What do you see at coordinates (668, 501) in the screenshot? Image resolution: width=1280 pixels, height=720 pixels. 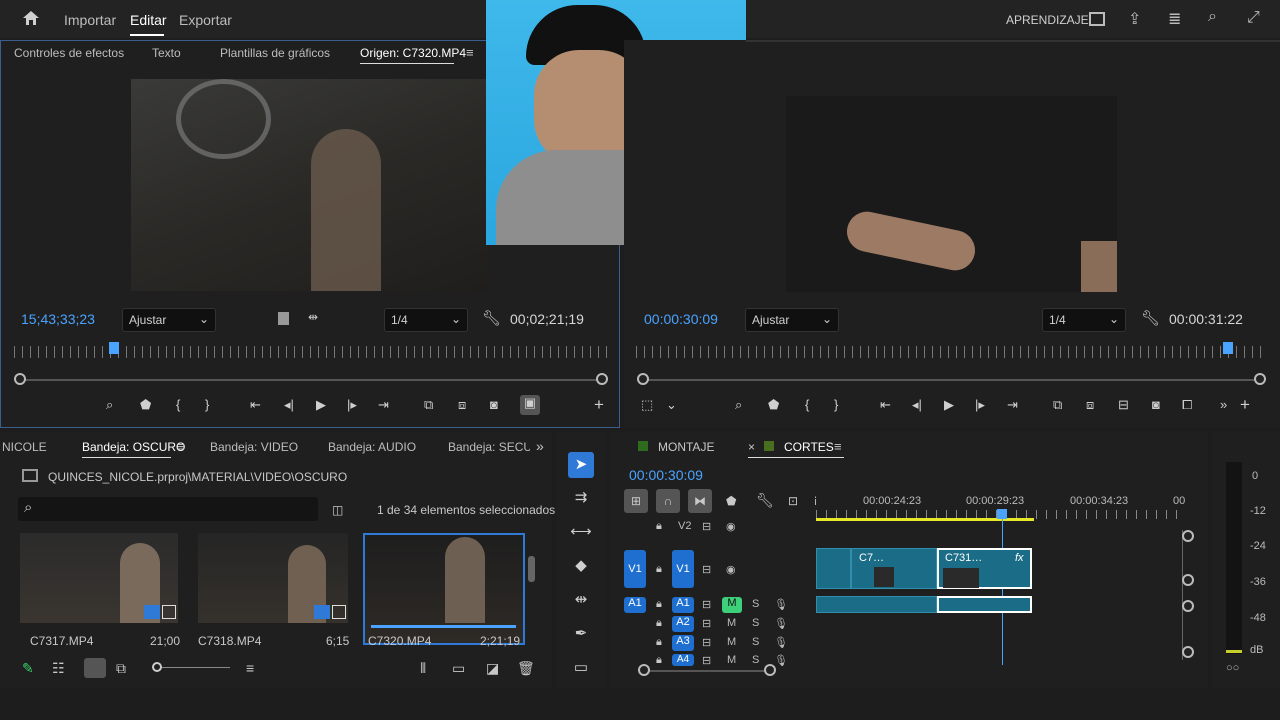 I see `snap-icon: ∩` at bounding box center [668, 501].